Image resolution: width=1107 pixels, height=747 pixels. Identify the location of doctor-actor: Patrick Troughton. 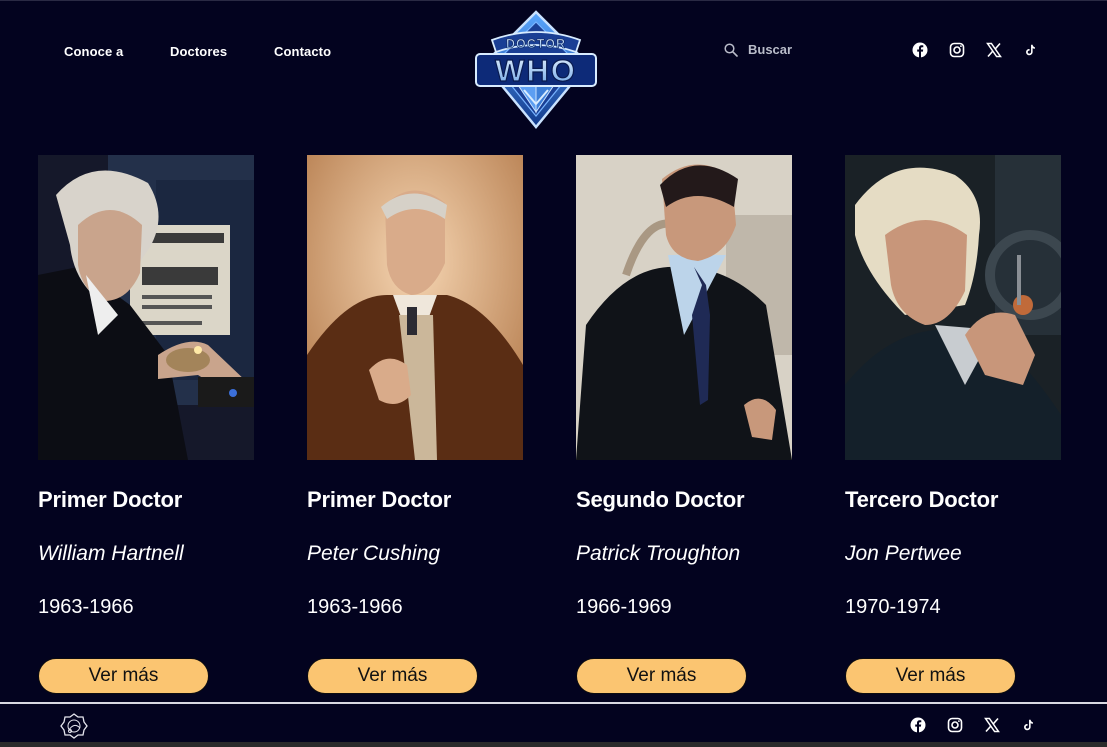
(658, 553).